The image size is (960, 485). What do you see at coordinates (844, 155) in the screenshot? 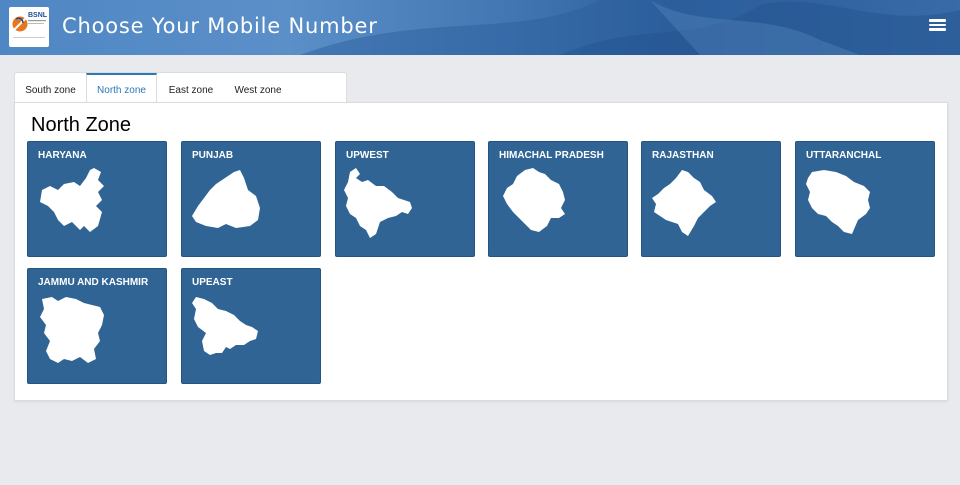
I see `state-label: UTTARANCHAL` at bounding box center [844, 155].